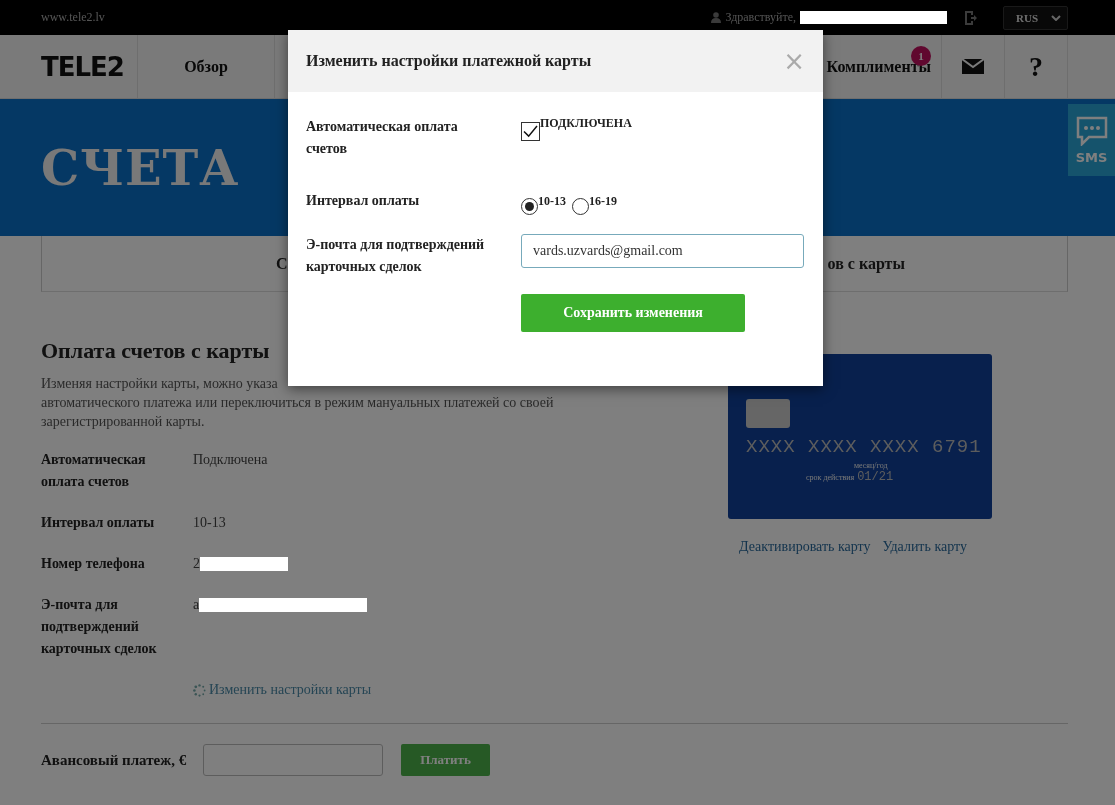  Describe the element at coordinates (1091, 157) in the screenshot. I see `sms-label: SMS` at that location.